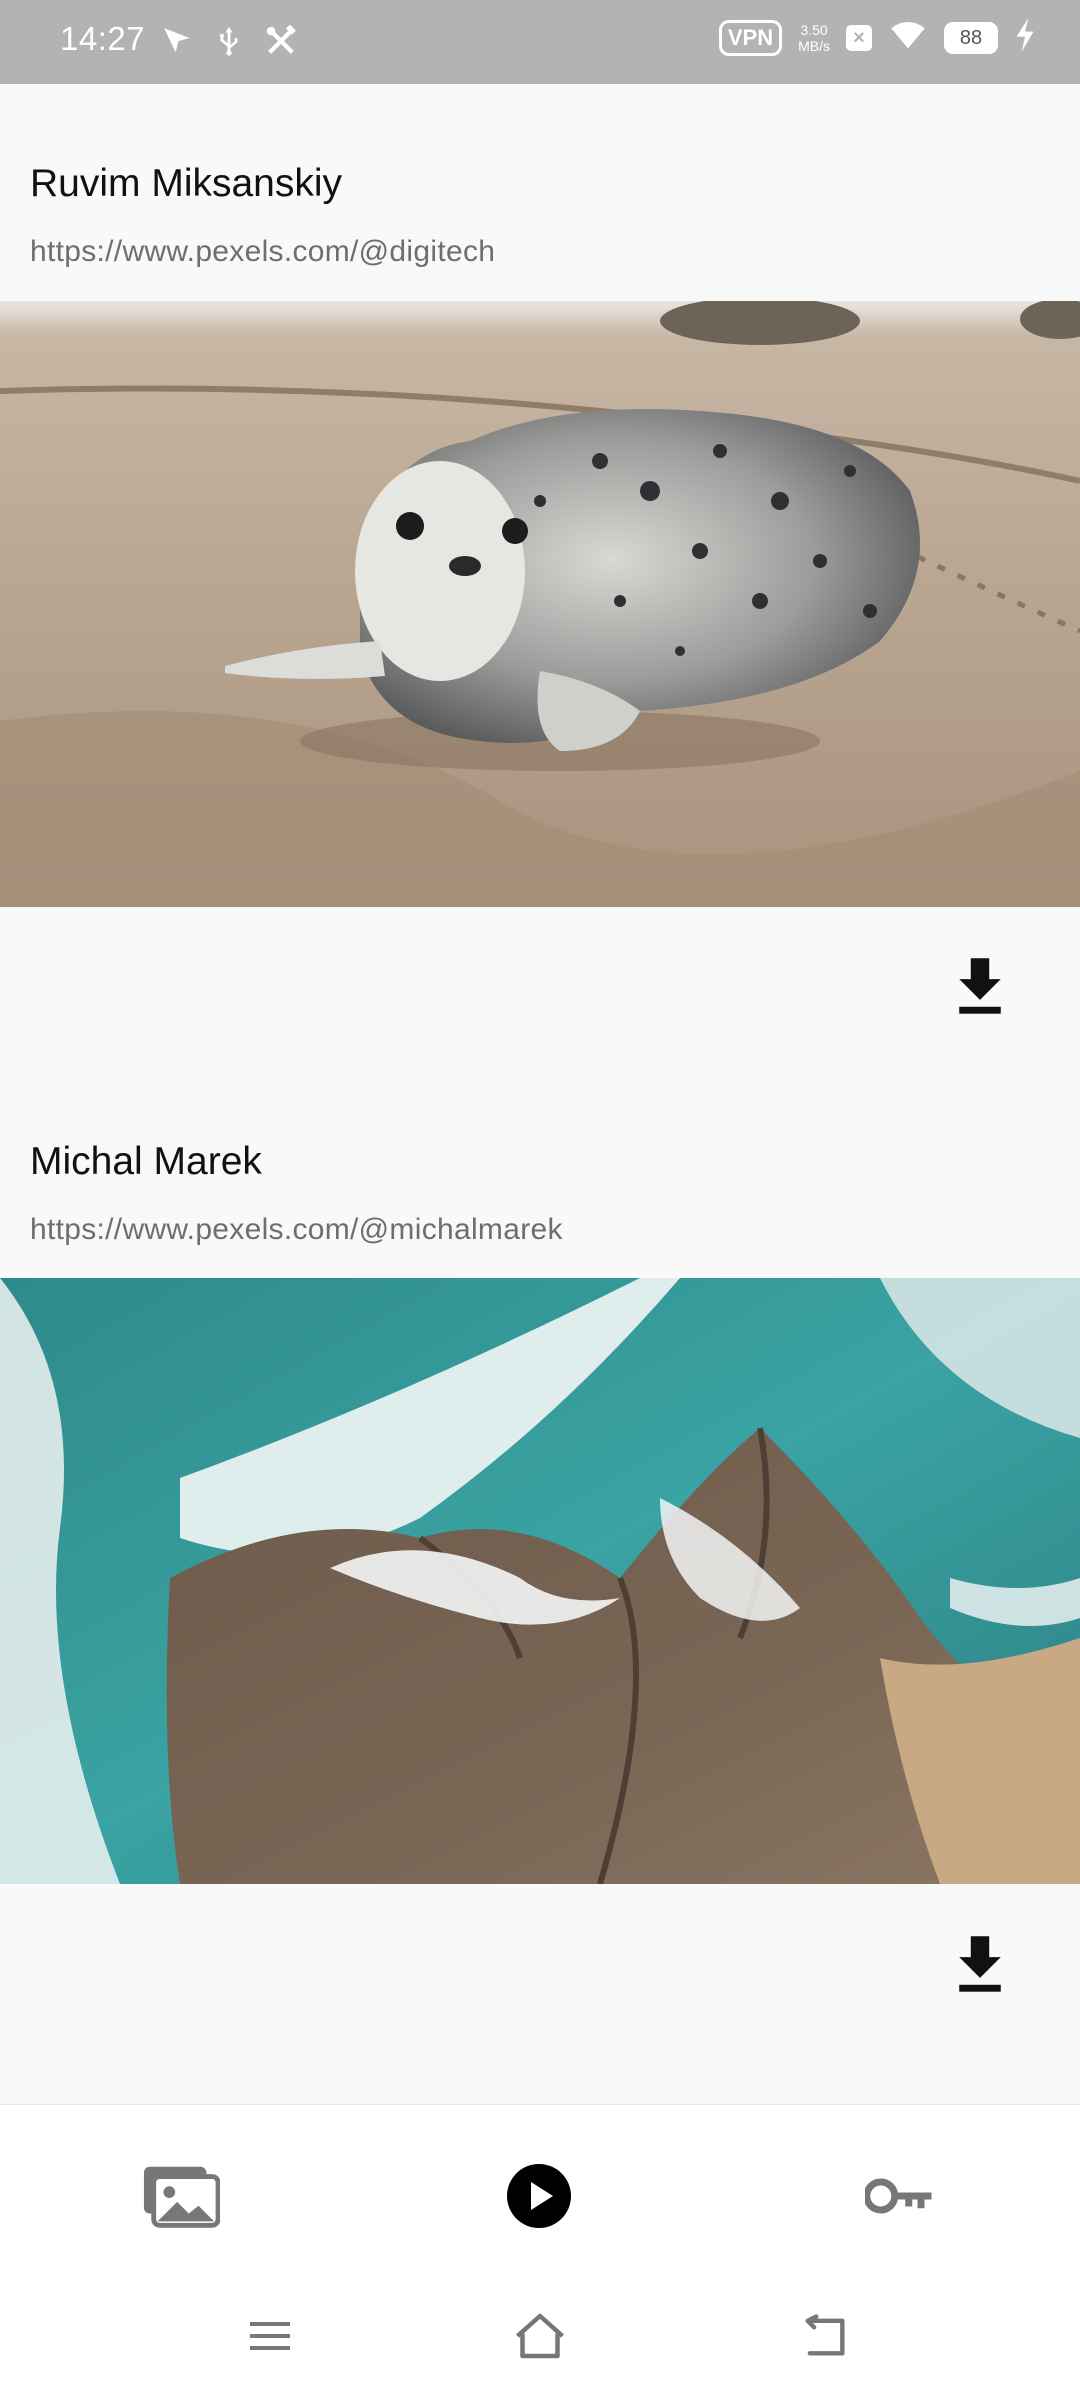 The width and height of the screenshot is (1080, 2400). What do you see at coordinates (908, 37) in the screenshot?
I see `wifi-icon` at bounding box center [908, 37].